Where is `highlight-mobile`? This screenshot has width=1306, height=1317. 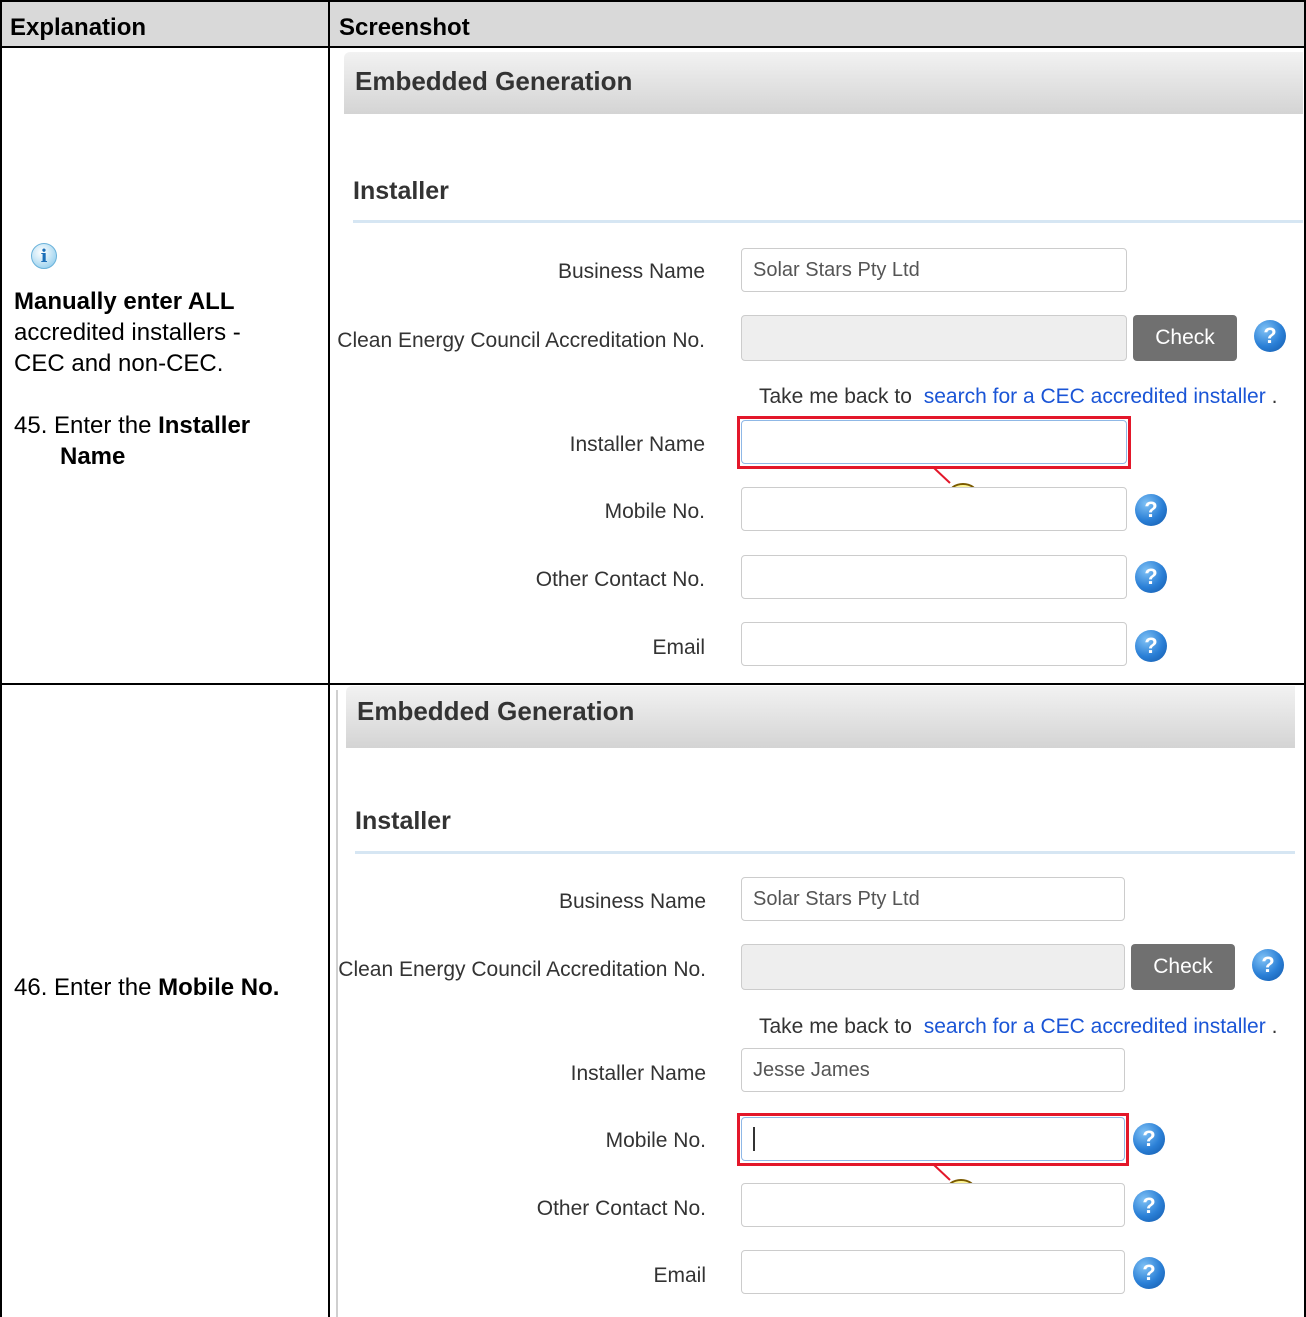 highlight-mobile is located at coordinates (933, 1139).